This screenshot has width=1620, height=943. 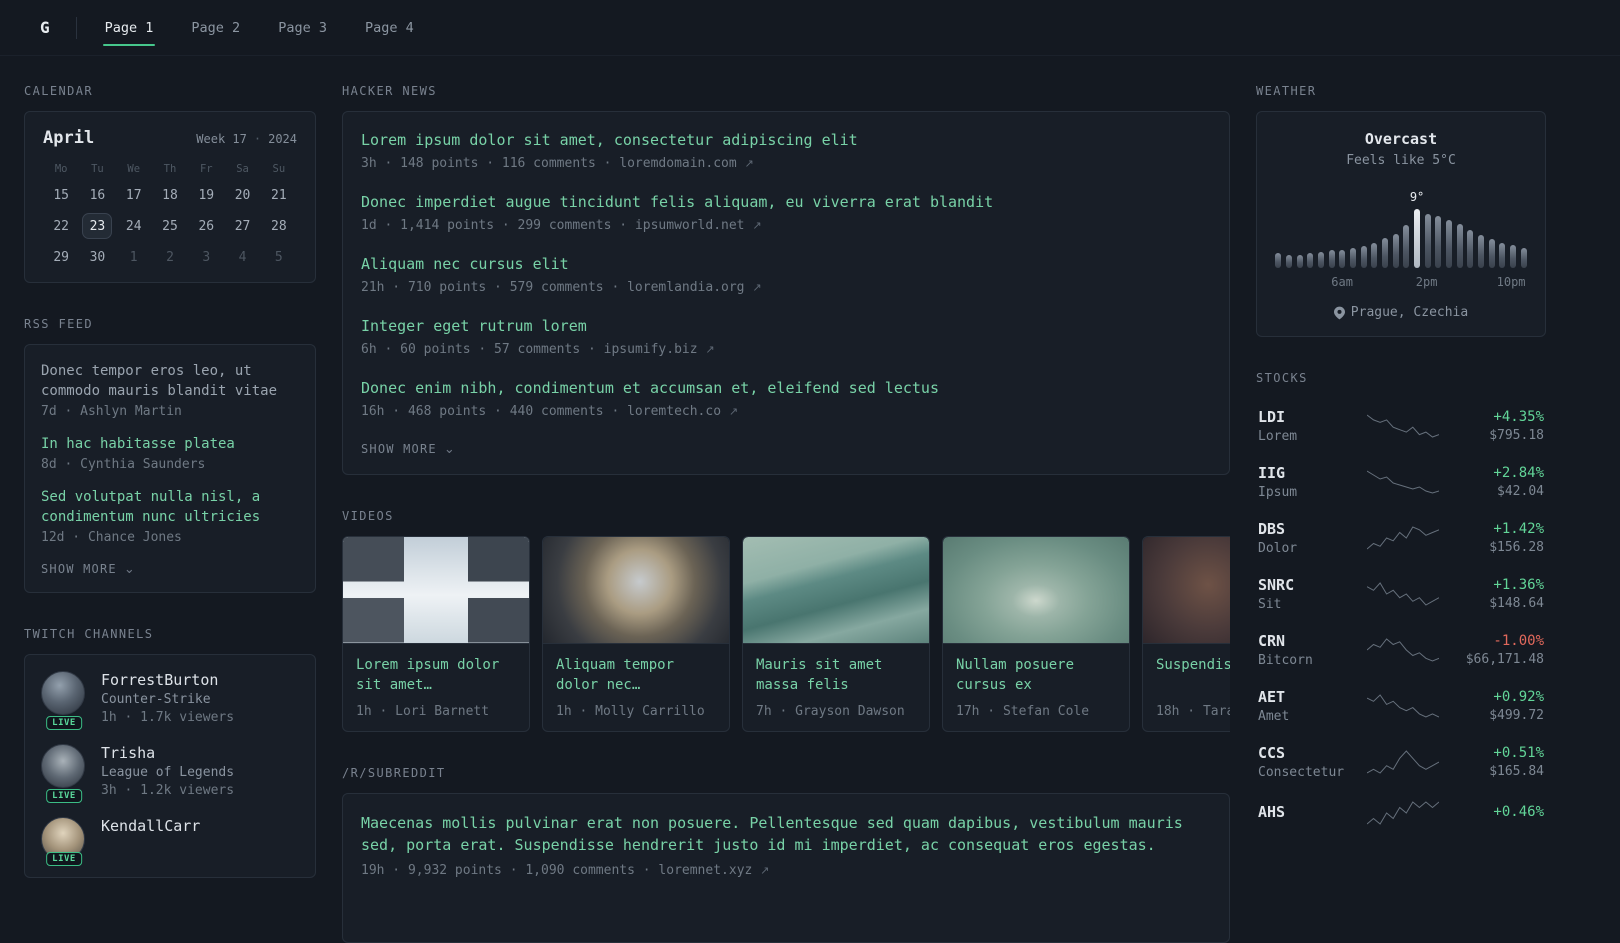 What do you see at coordinates (79, 569) in the screenshot?
I see `rss-show-more-label: SHOW MORE` at bounding box center [79, 569].